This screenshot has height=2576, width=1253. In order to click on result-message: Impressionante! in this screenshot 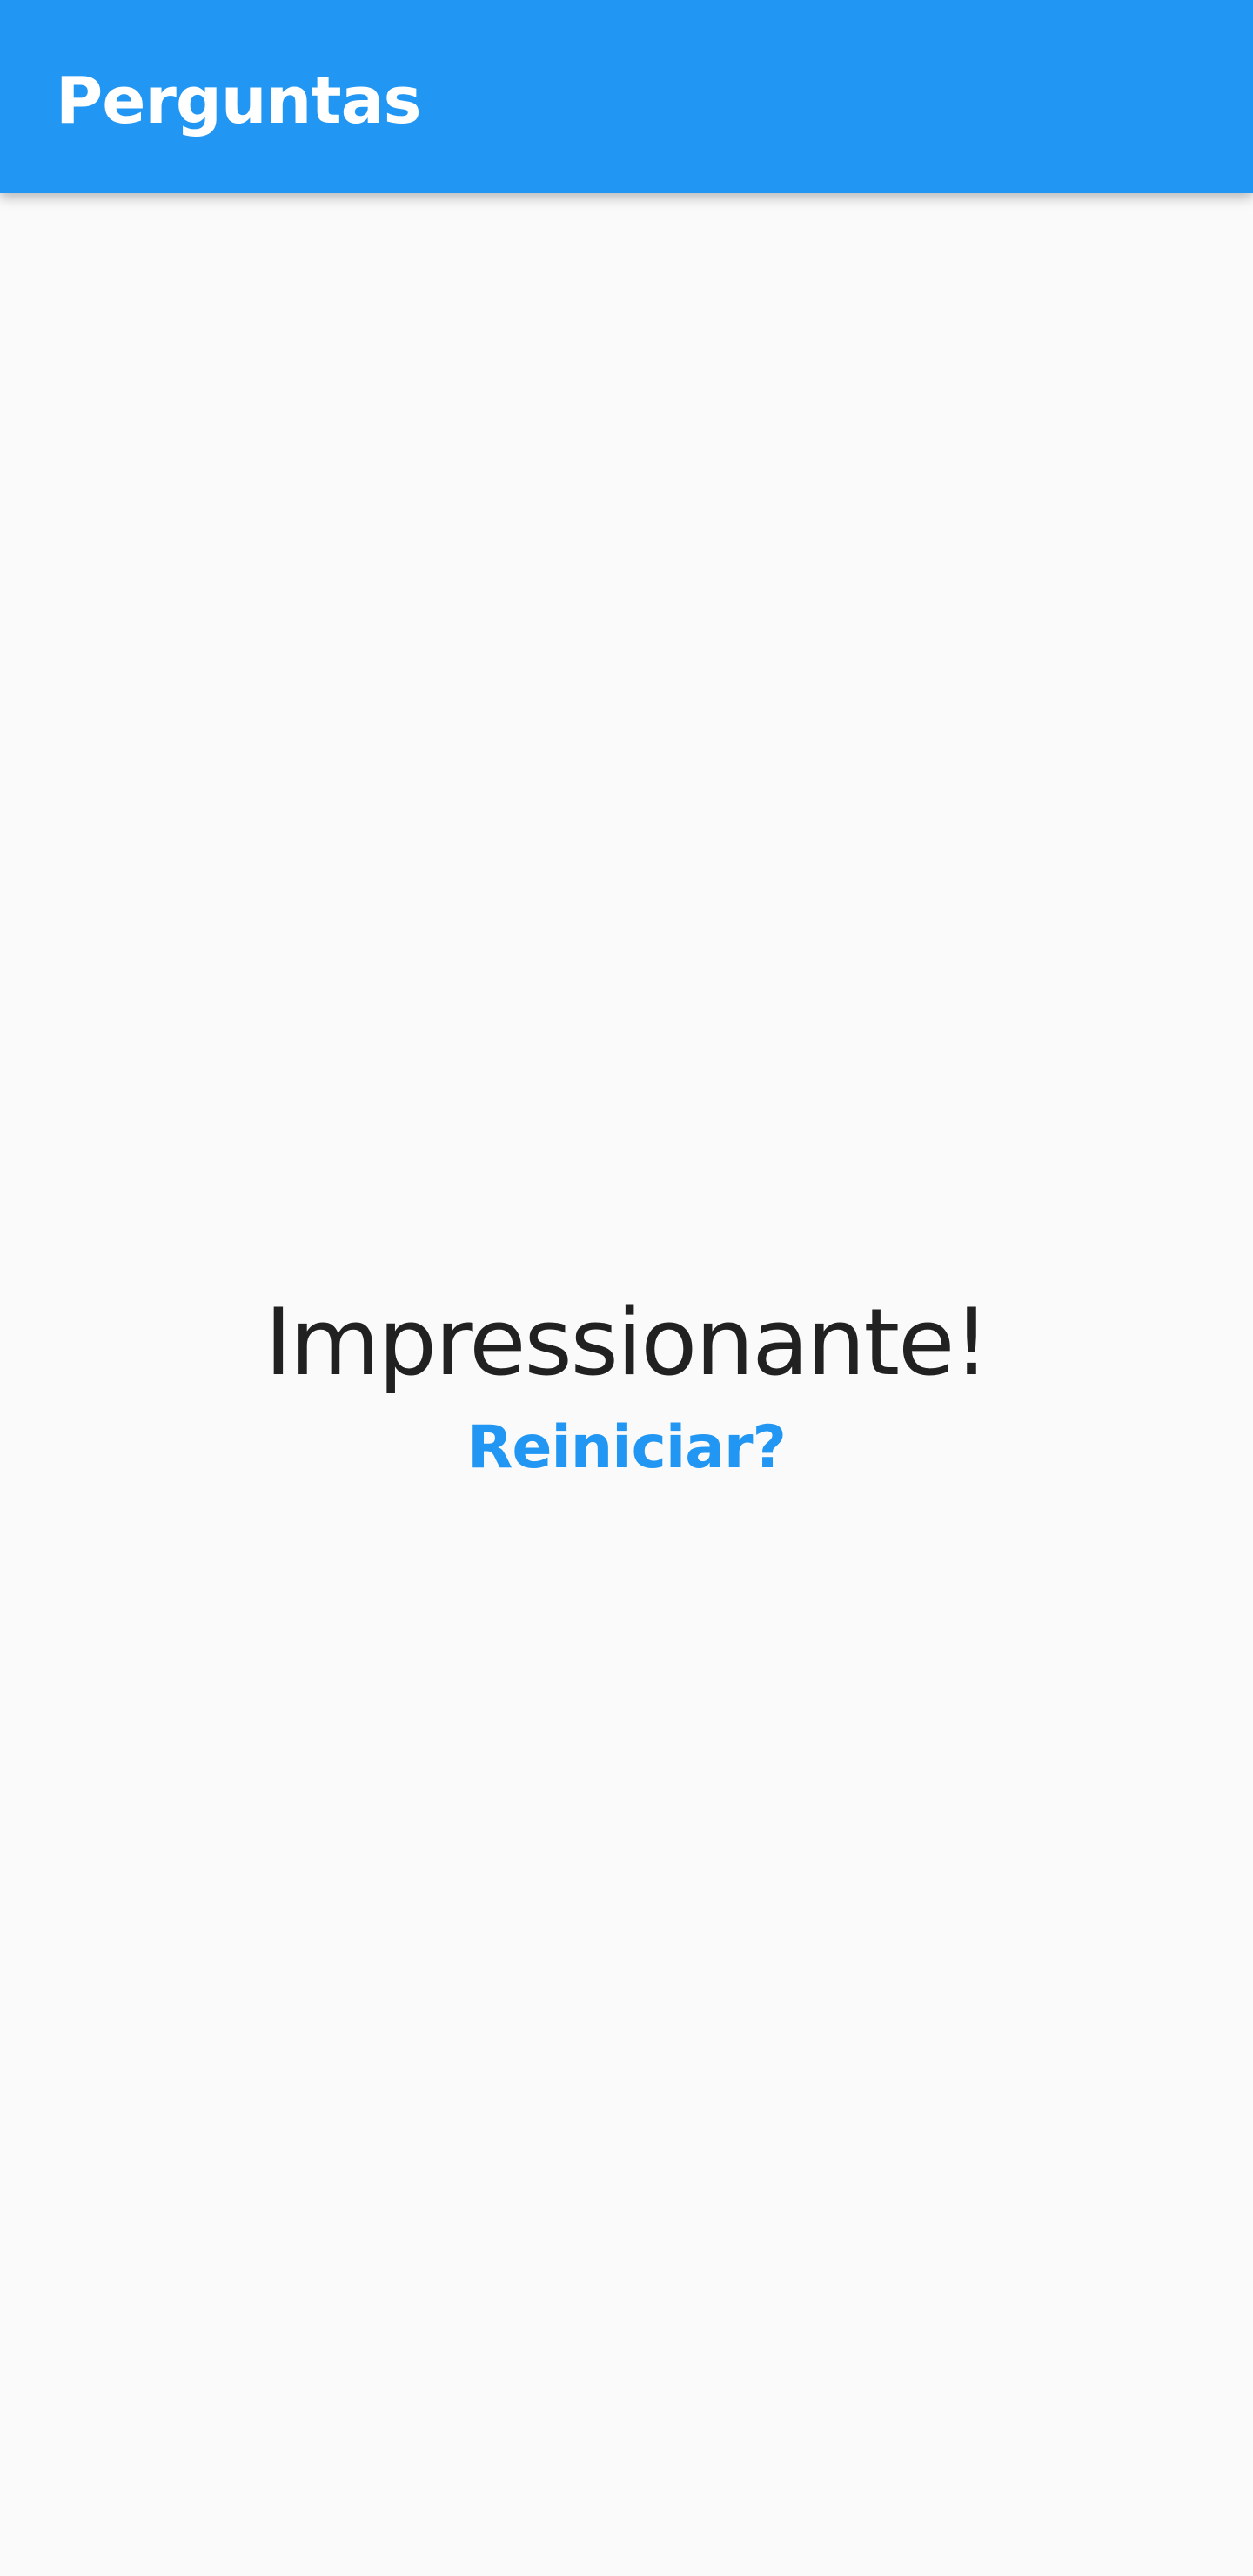, I will do `click(627, 1342)`.